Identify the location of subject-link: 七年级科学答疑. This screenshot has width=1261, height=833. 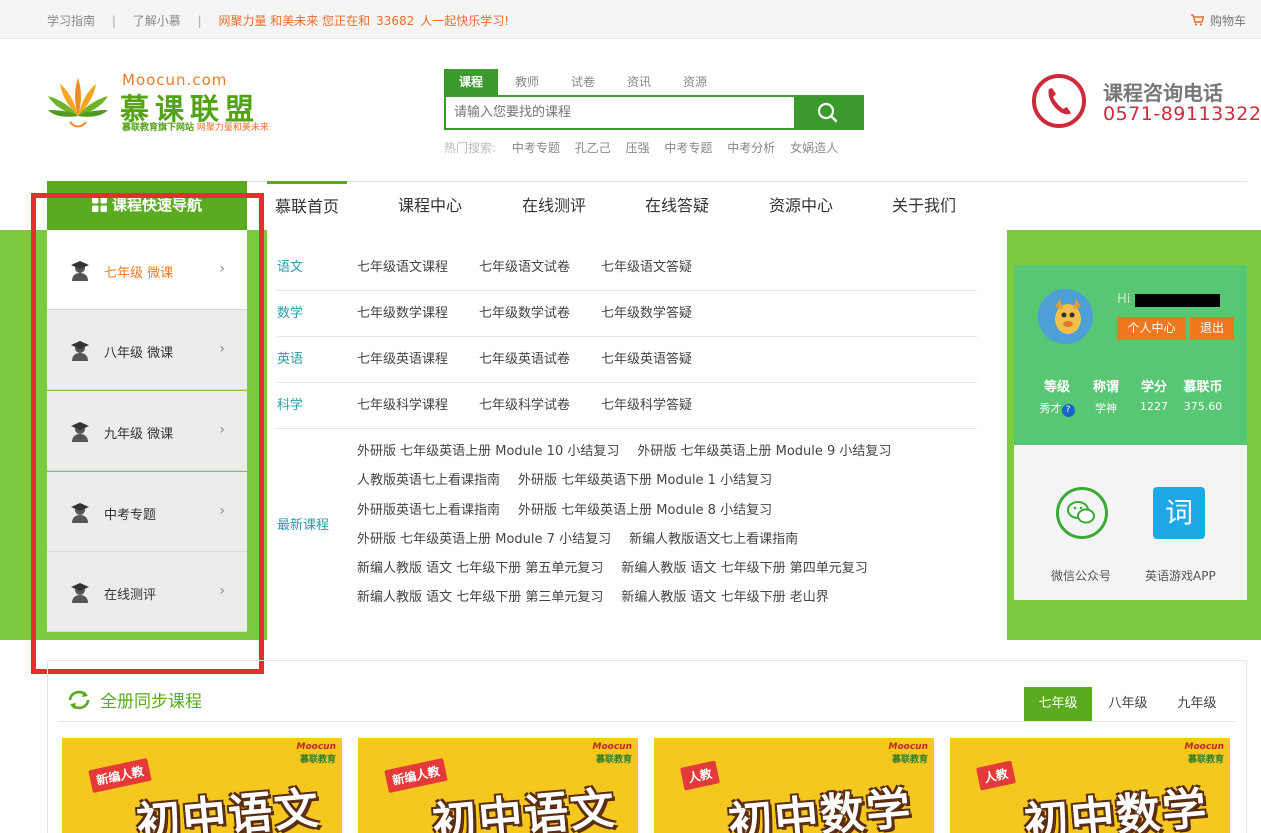
(646, 406).